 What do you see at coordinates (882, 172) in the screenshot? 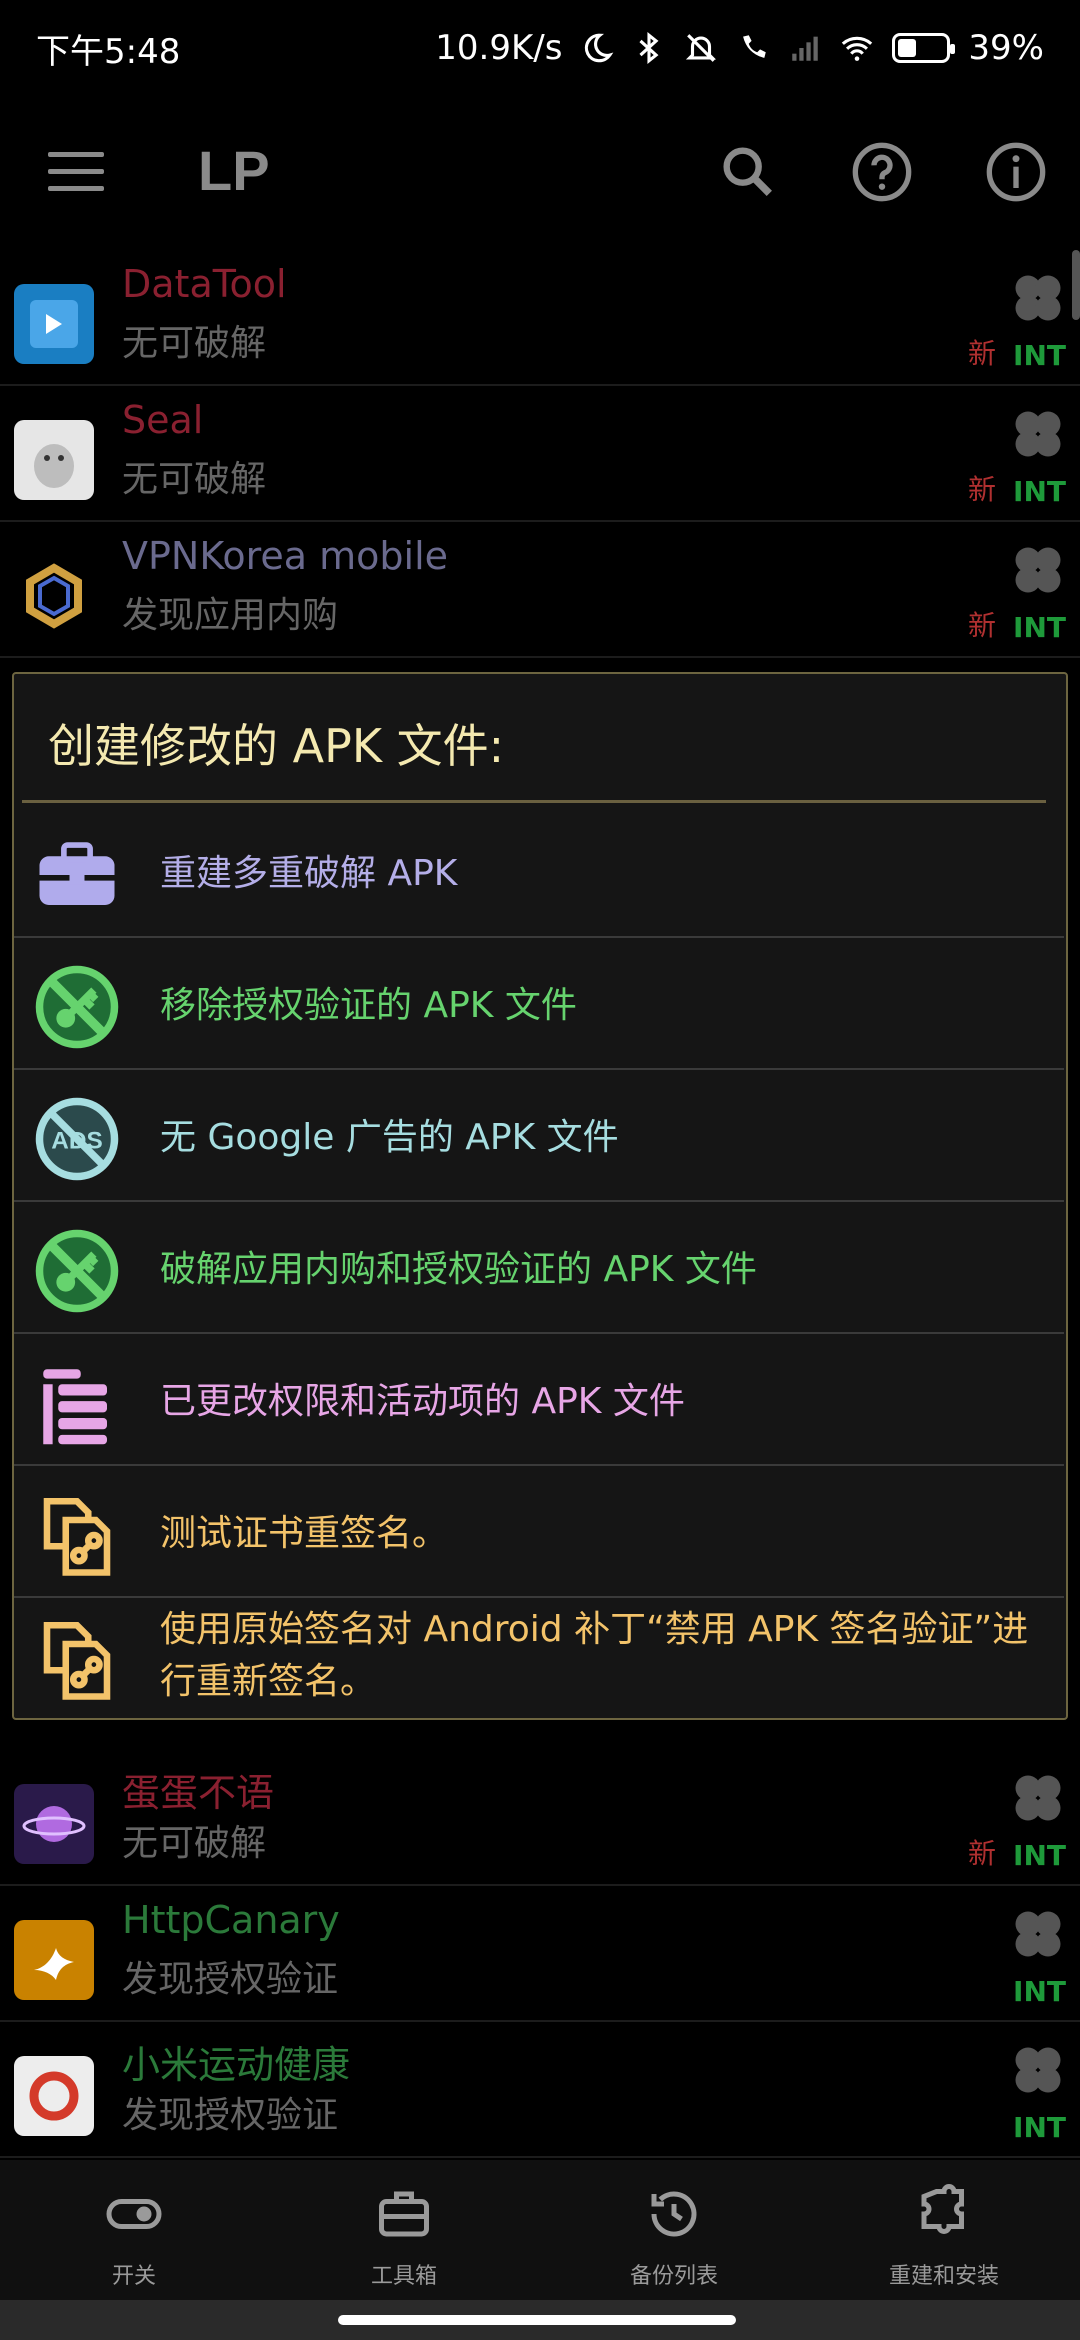
I see `help-icon` at bounding box center [882, 172].